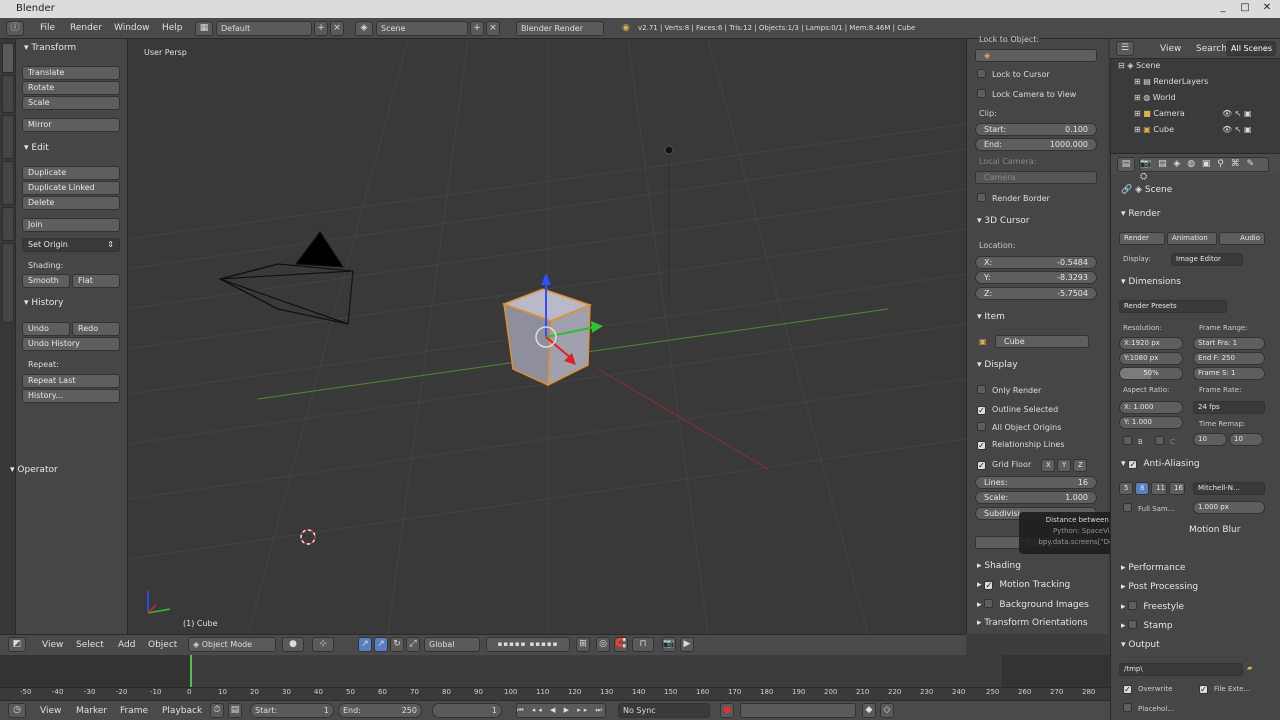  What do you see at coordinates (1036, 55) in the screenshot?
I see `lock-object-field: ◈` at bounding box center [1036, 55].